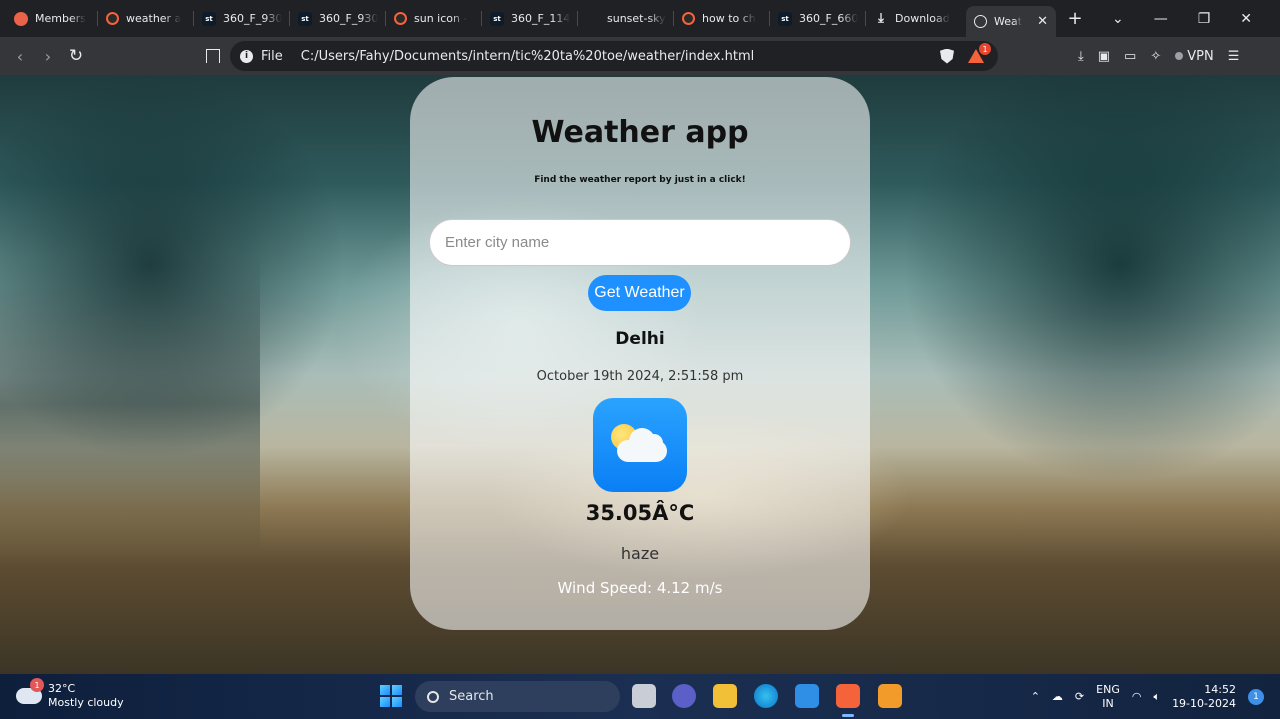 The image size is (1280, 719). What do you see at coordinates (639, 293) in the screenshot?
I see `get-weather-button: Get Weather` at bounding box center [639, 293].